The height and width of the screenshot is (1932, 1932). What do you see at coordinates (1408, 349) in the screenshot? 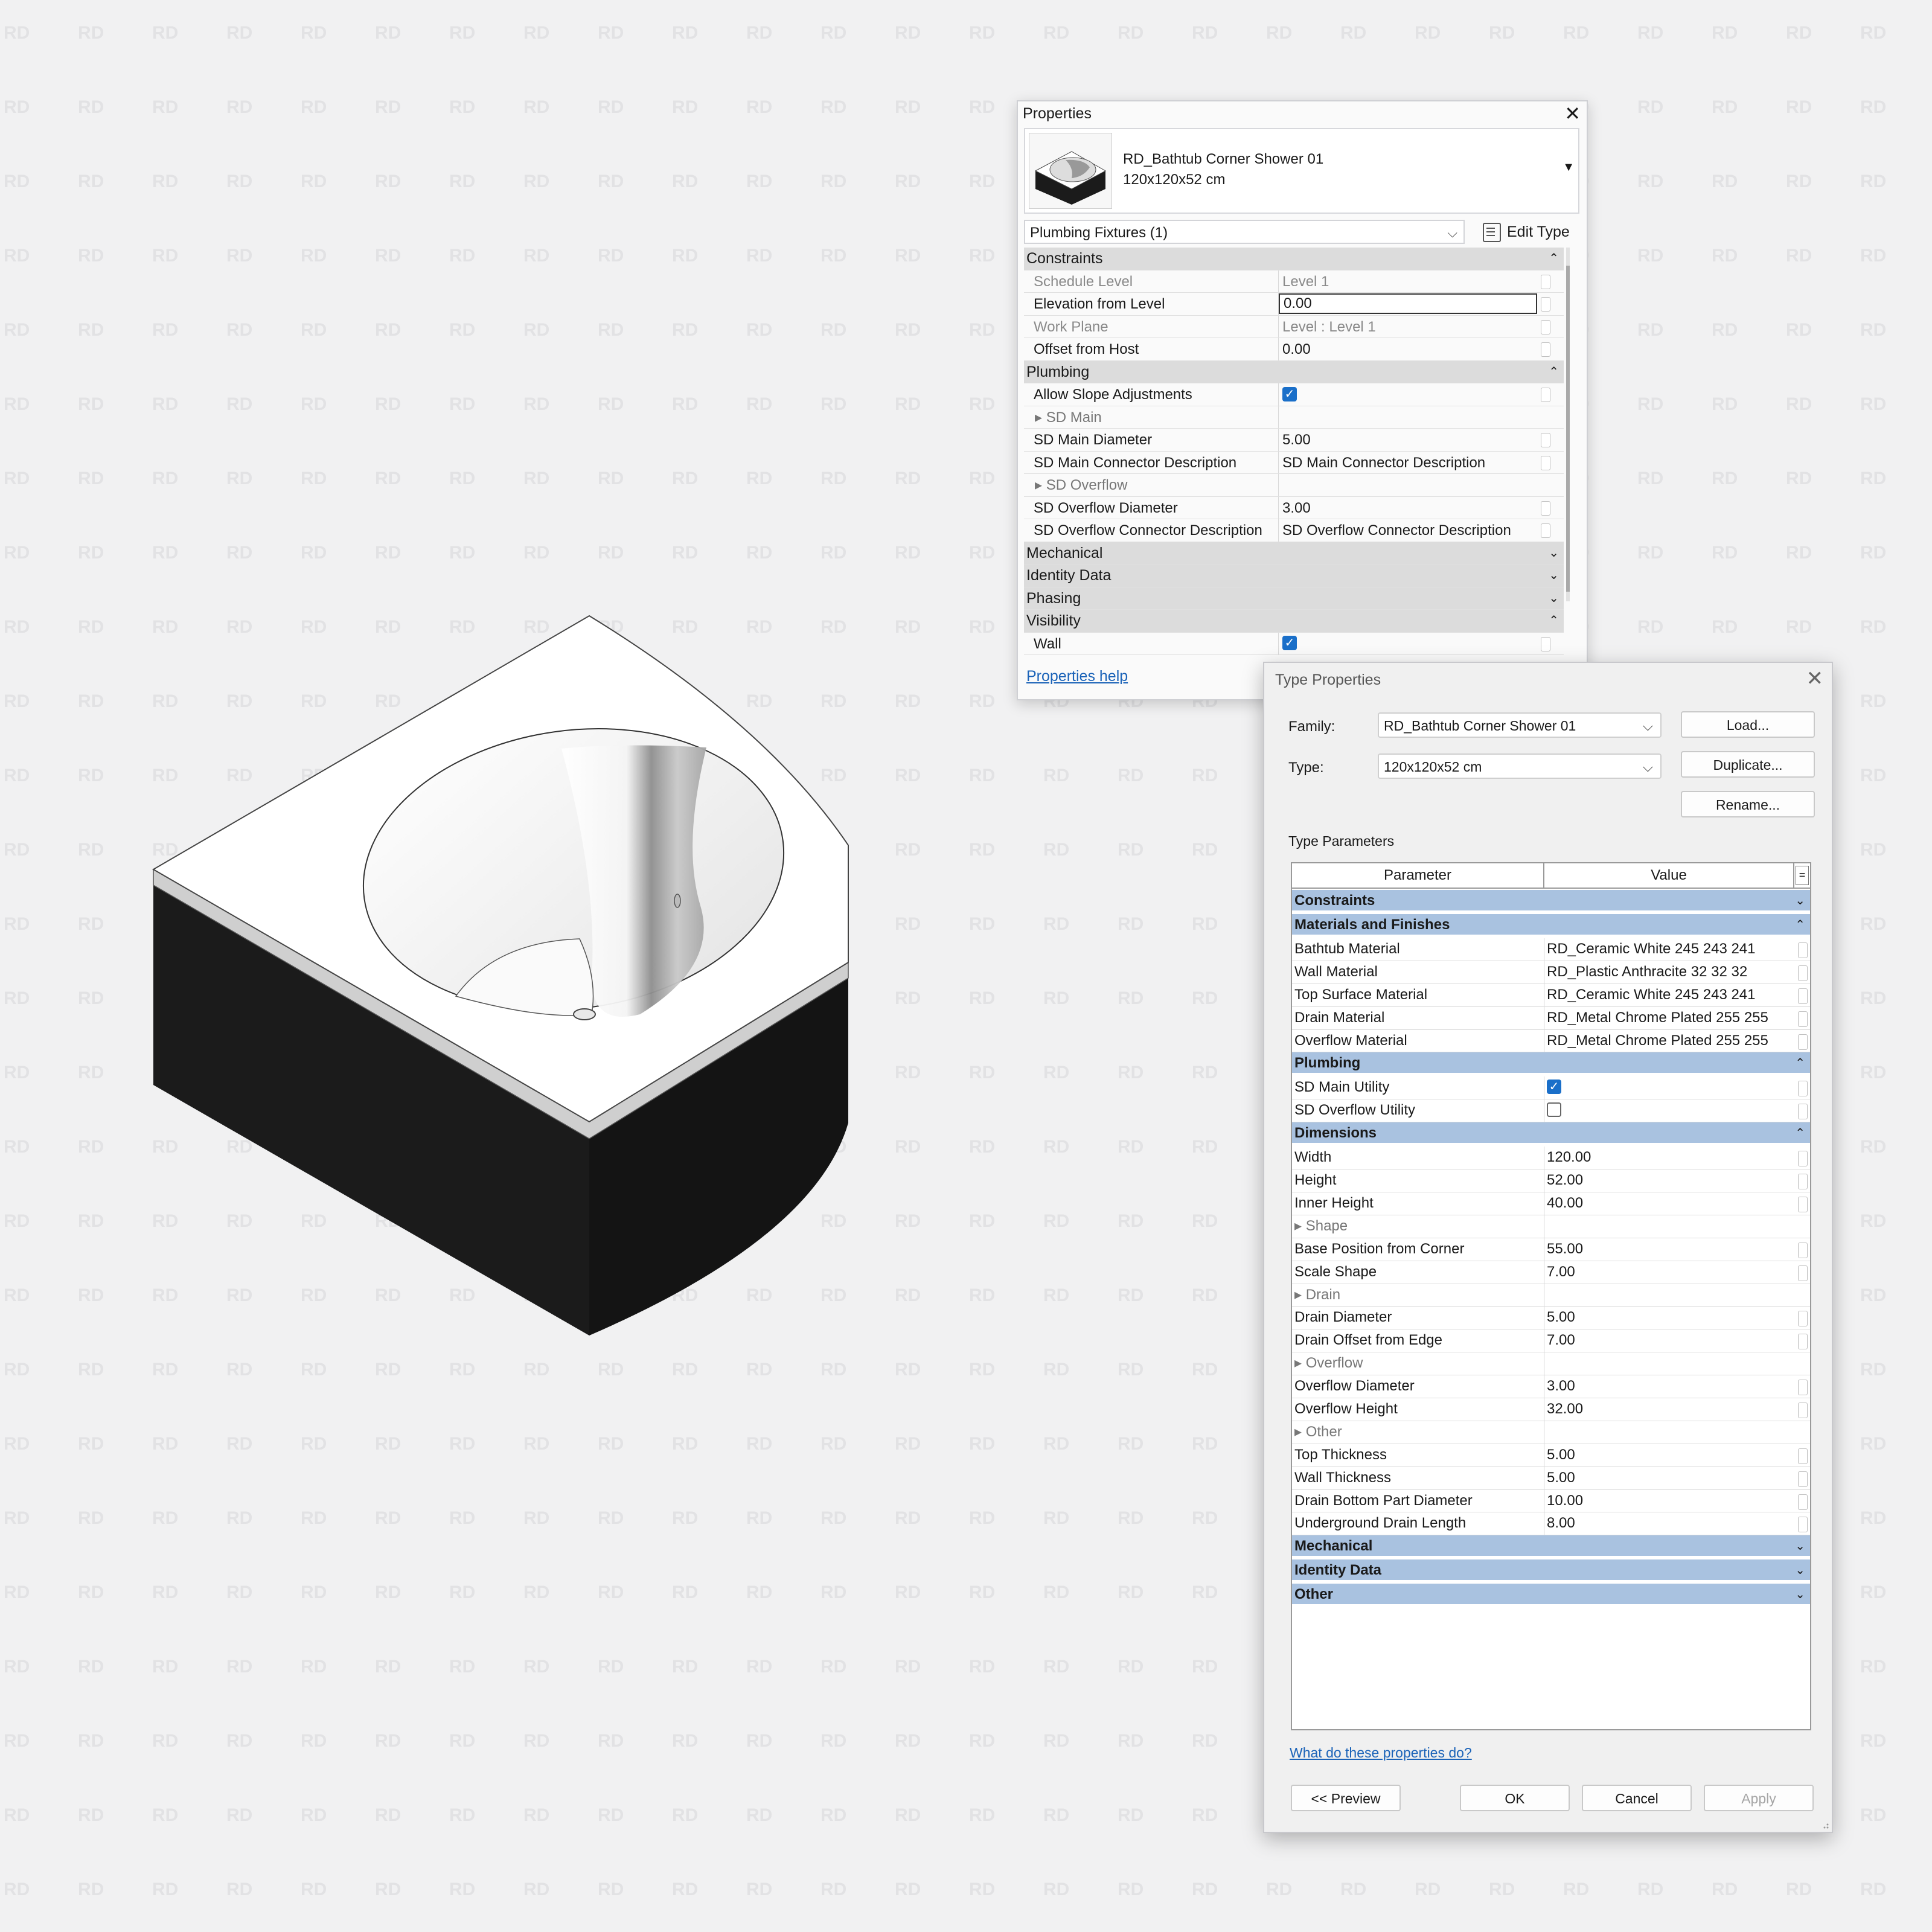
I see `parameter-value: 0.00` at bounding box center [1408, 349].